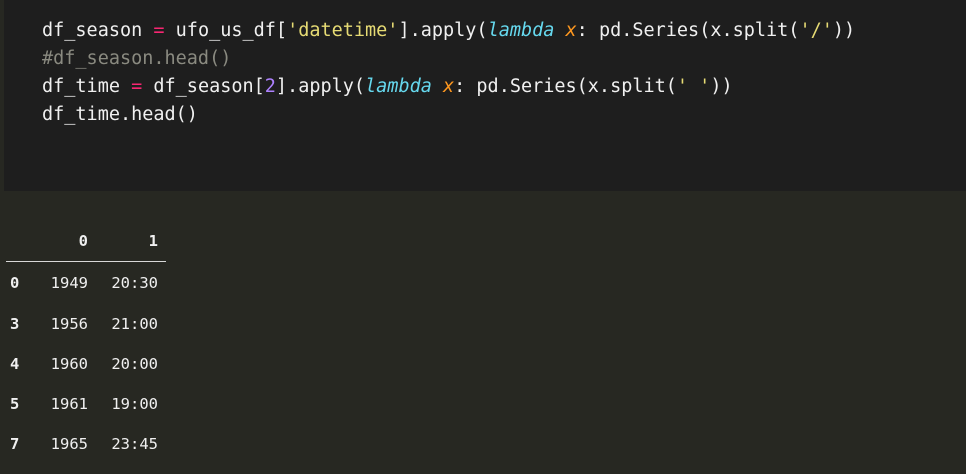  What do you see at coordinates (127, 241) in the screenshot?
I see `column-header-1: 1` at bounding box center [127, 241].